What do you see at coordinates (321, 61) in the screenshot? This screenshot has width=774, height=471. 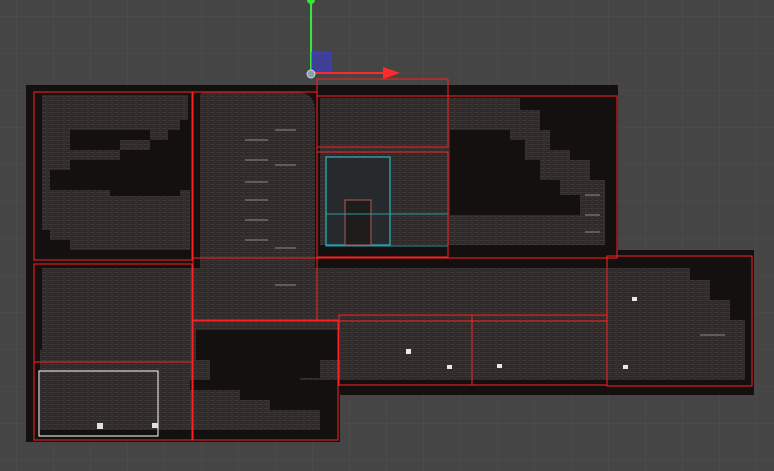 I see `xy-plane-handle` at bounding box center [321, 61].